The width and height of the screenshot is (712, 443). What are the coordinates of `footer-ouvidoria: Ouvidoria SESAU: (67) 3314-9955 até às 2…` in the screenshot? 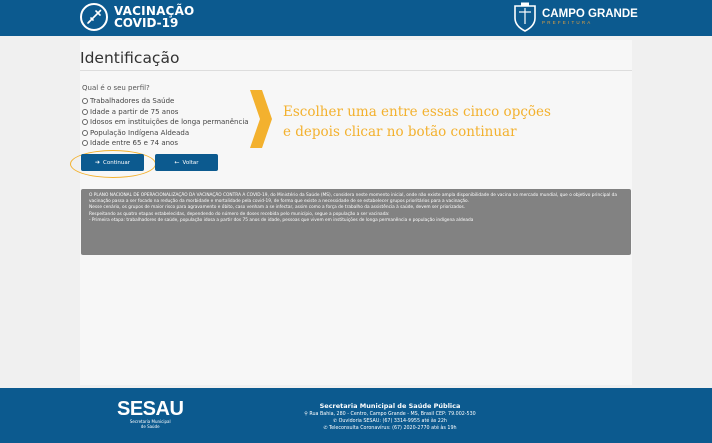 It's located at (393, 421).